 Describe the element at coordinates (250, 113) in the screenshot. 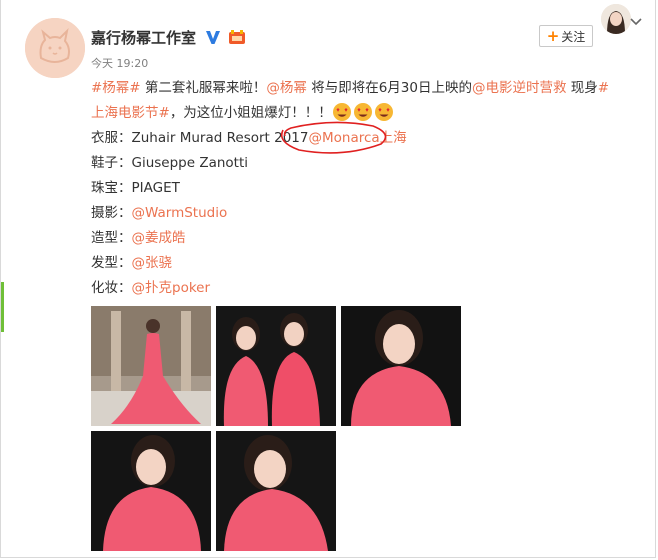

I see `post-text-segment: ，为这位小姐姐爆灯！！！` at that location.